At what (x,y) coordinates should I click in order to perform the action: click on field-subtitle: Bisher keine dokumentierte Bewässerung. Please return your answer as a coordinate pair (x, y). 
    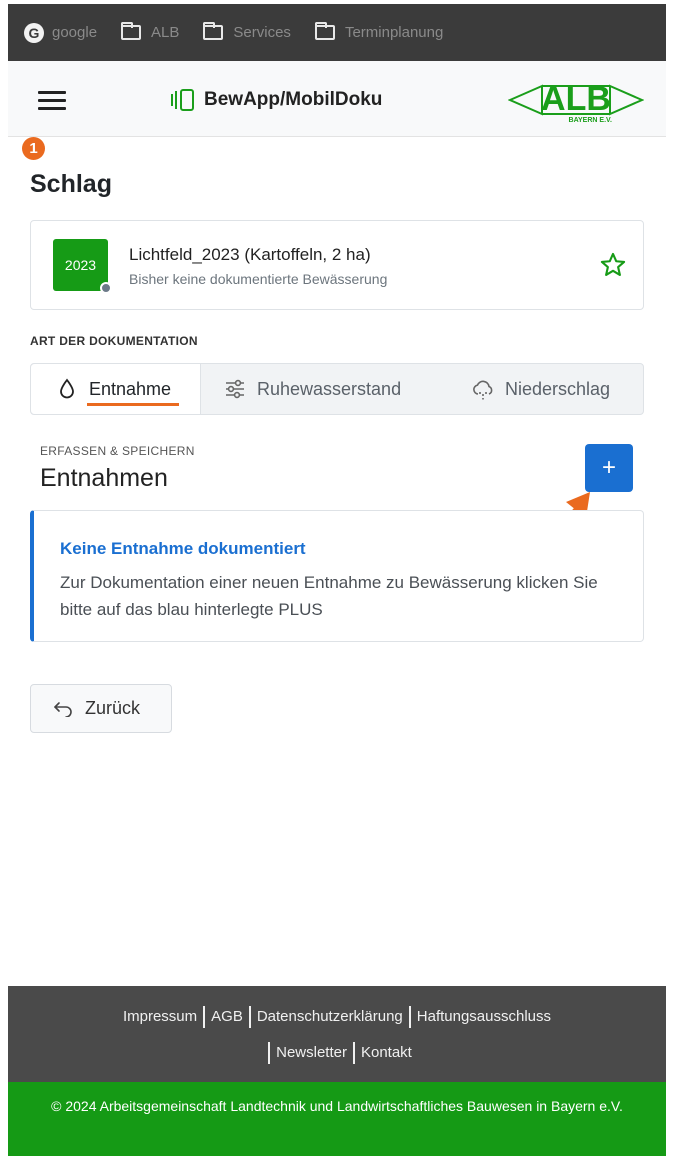
    Looking at the image, I should click on (258, 279).